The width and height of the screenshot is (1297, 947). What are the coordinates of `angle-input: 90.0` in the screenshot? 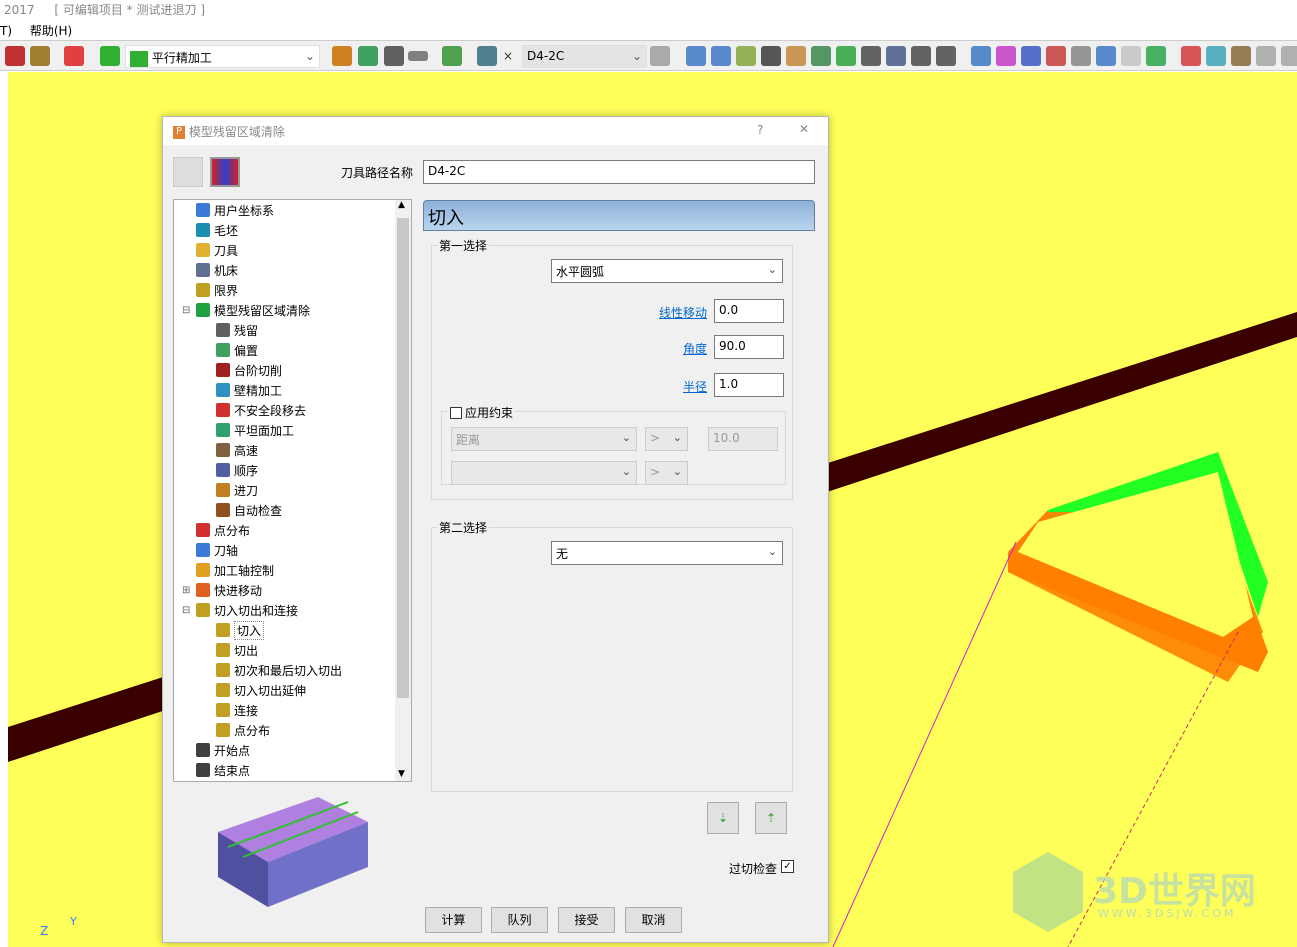 It's located at (749, 347).